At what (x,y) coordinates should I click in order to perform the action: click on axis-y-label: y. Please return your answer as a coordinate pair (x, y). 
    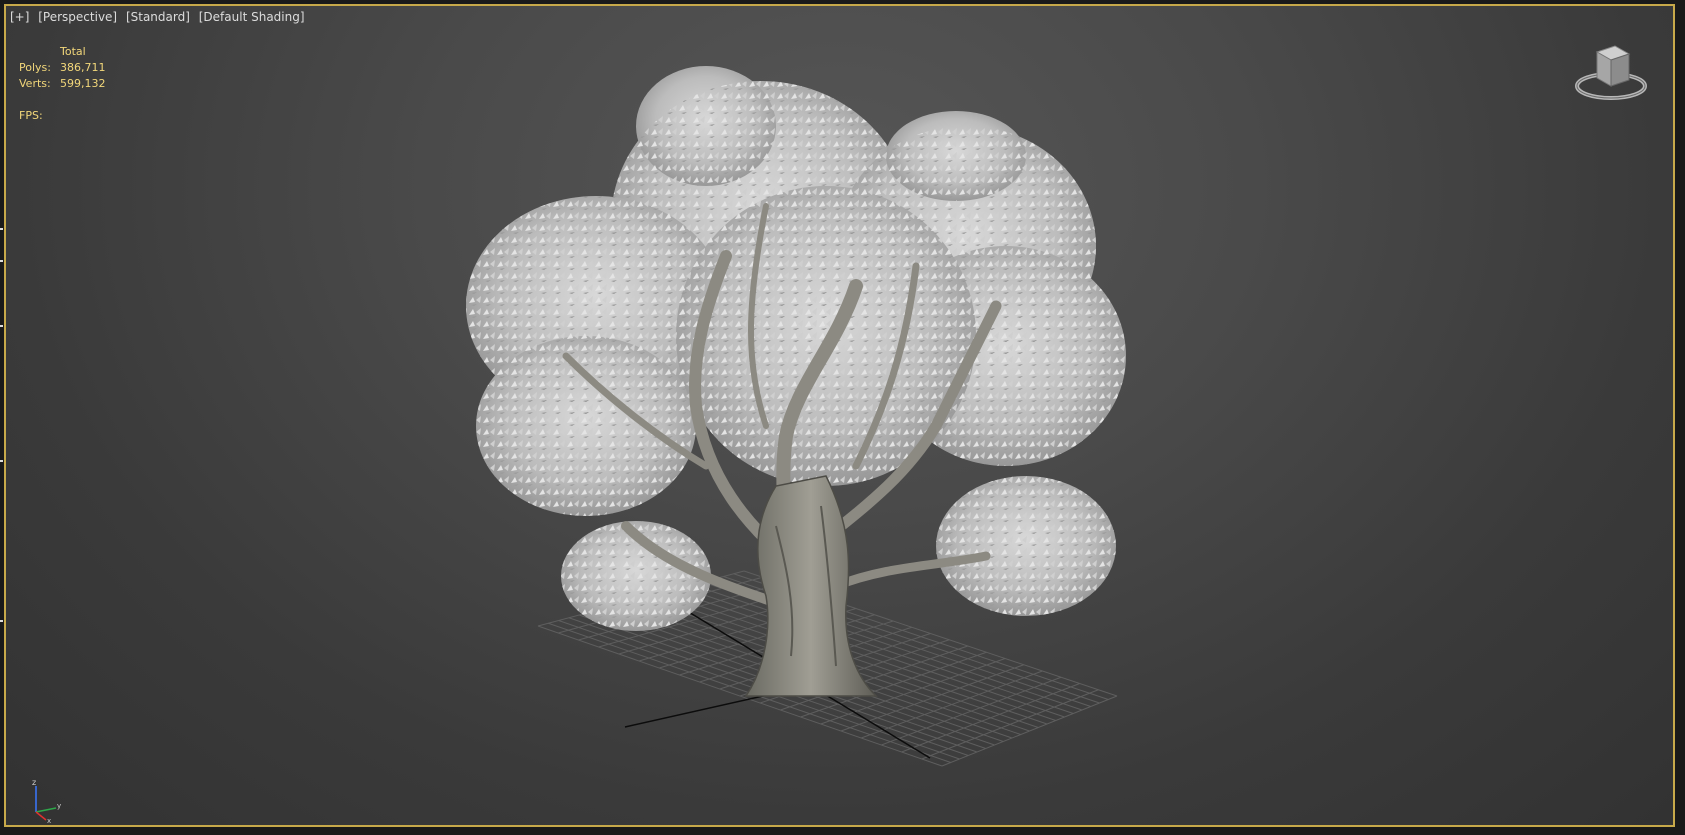
    Looking at the image, I should click on (59, 806).